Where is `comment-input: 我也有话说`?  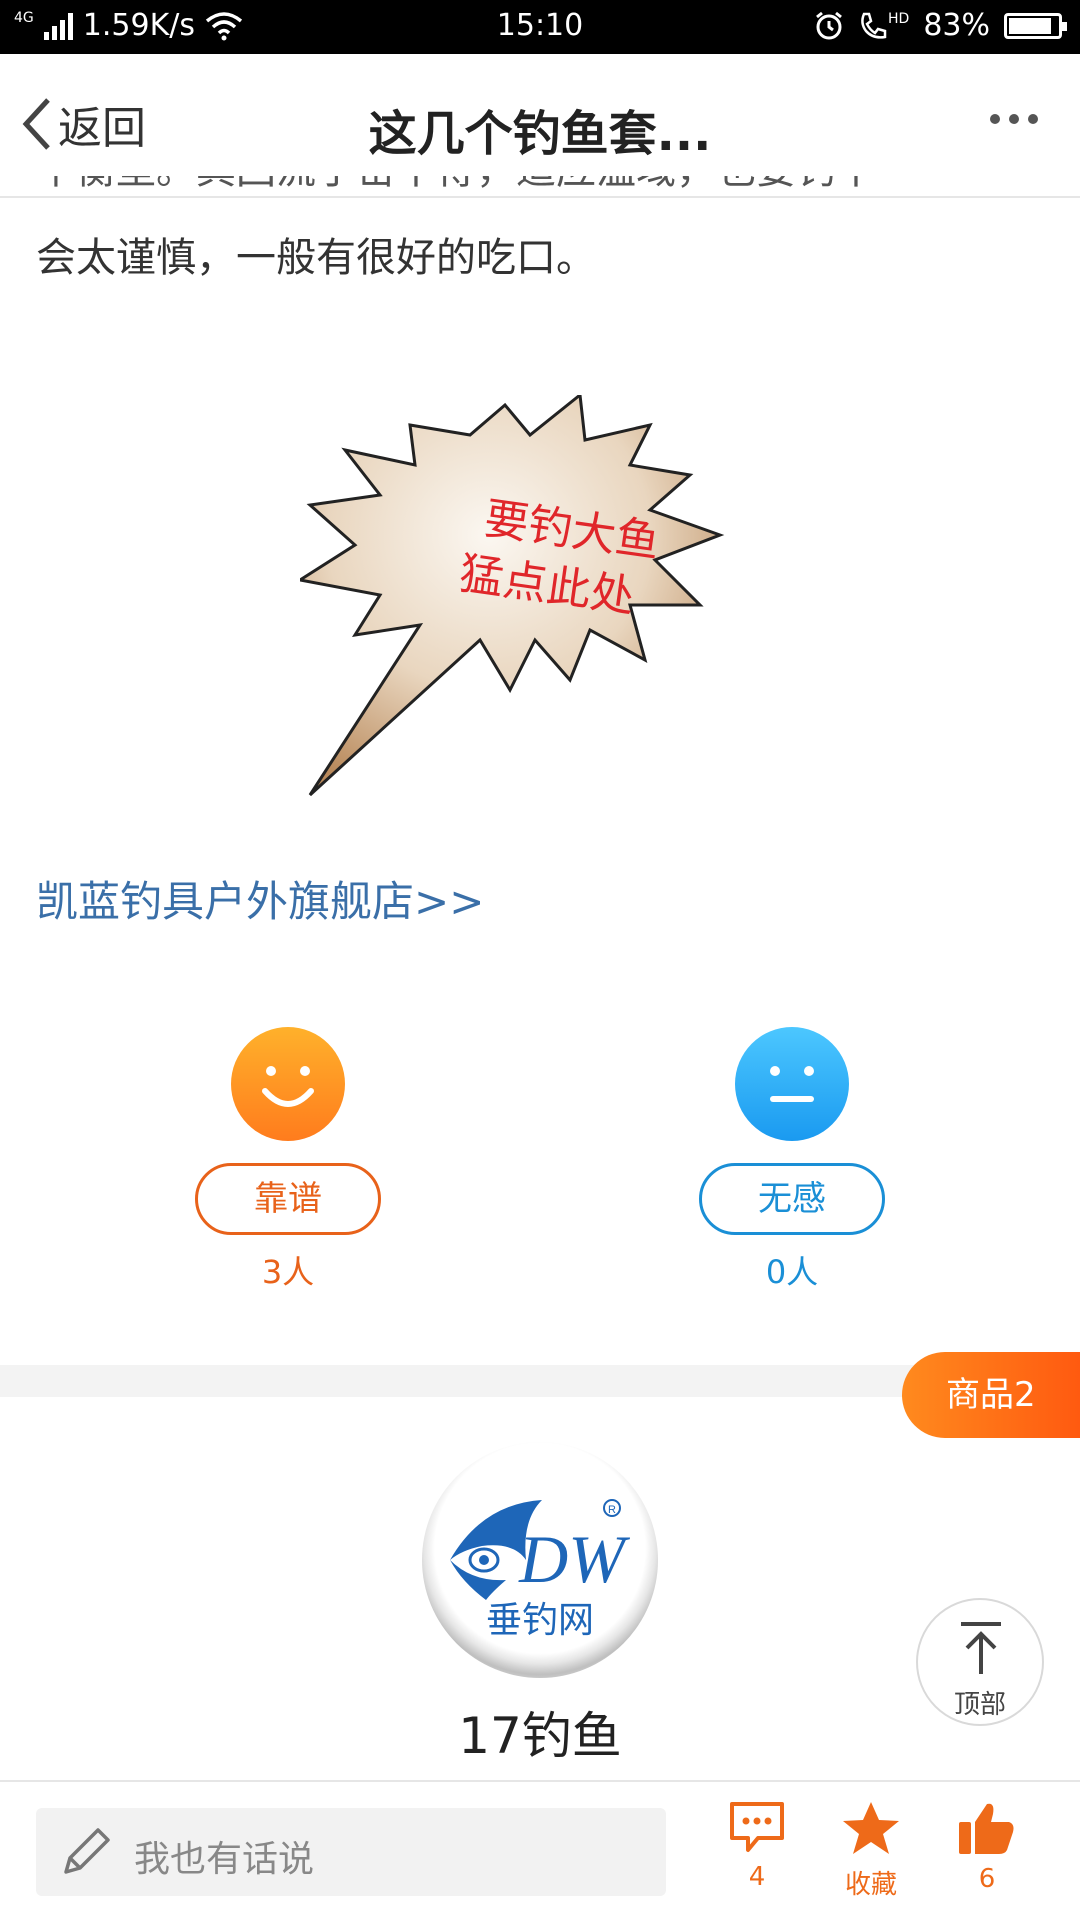 comment-input: 我也有话说 is located at coordinates (351, 1852).